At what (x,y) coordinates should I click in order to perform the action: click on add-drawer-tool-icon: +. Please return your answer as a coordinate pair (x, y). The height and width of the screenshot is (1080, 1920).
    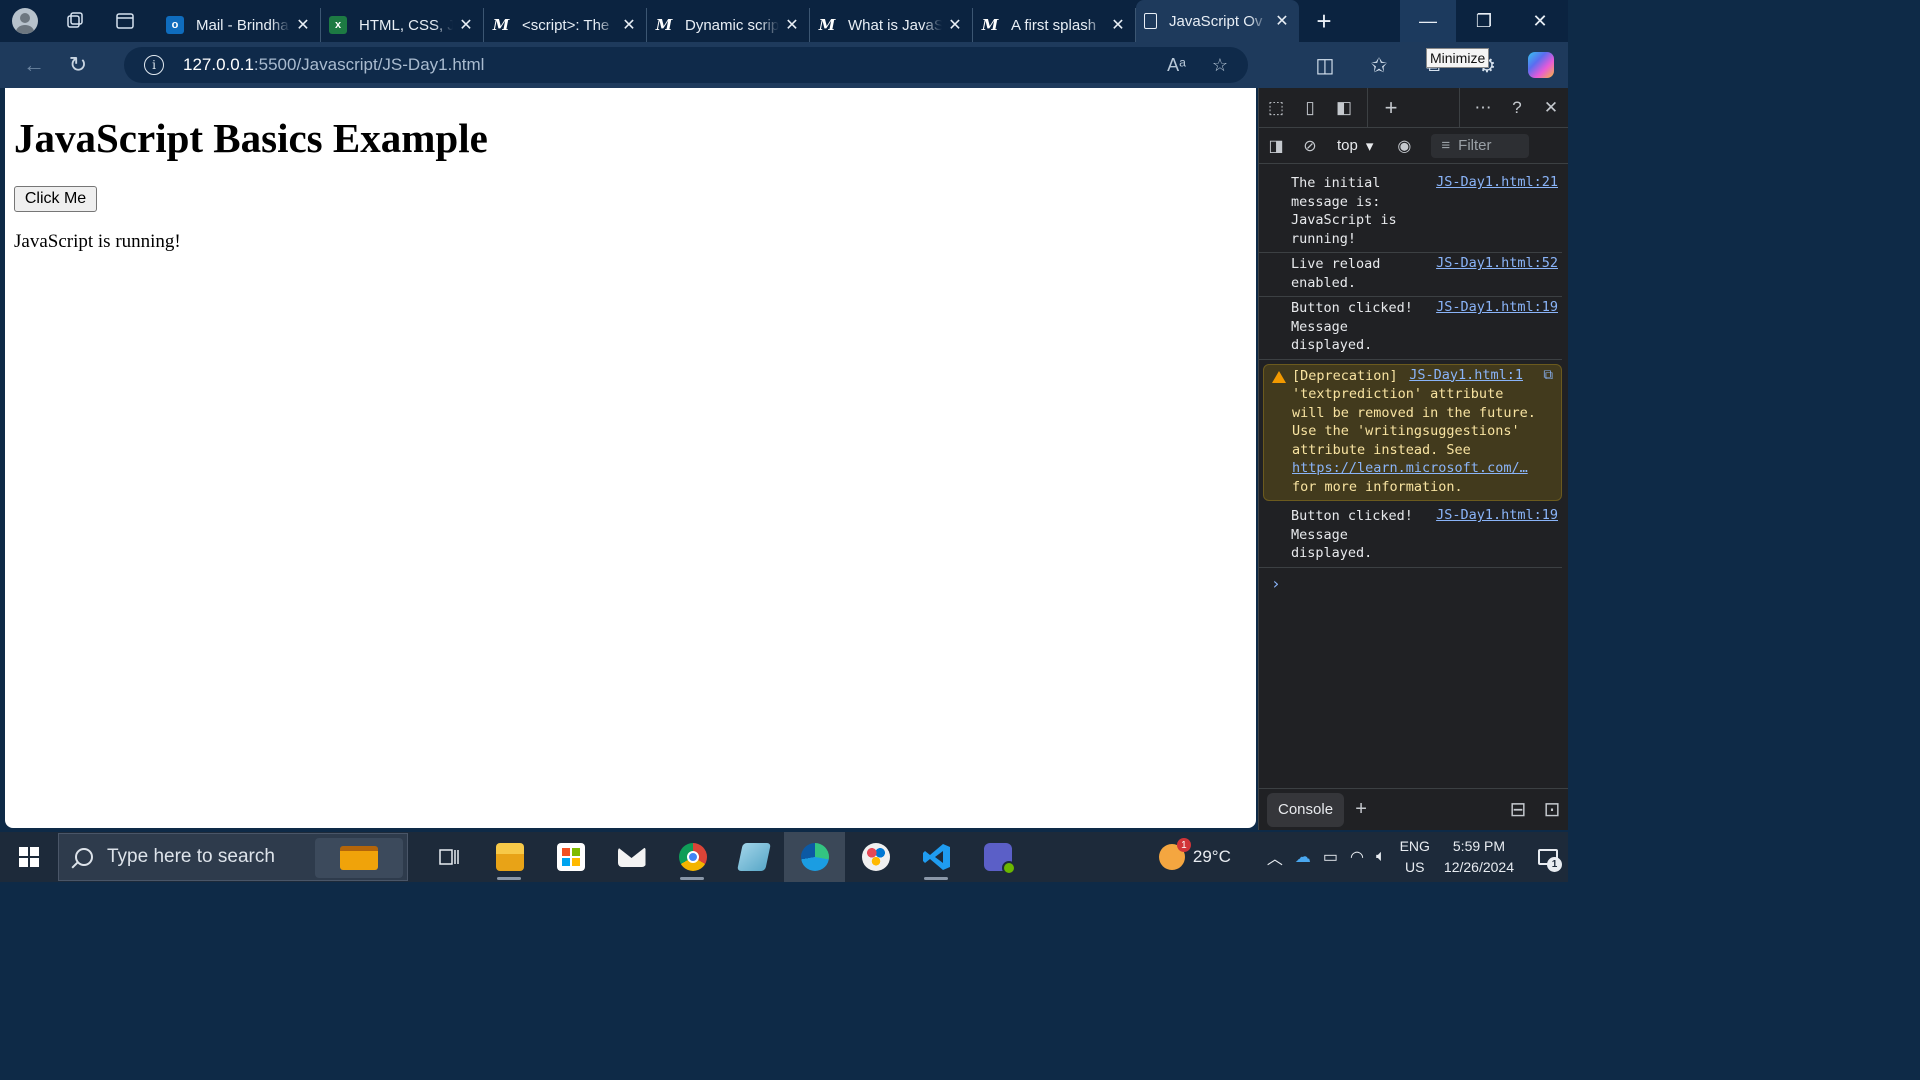
    Looking at the image, I should click on (1361, 810).